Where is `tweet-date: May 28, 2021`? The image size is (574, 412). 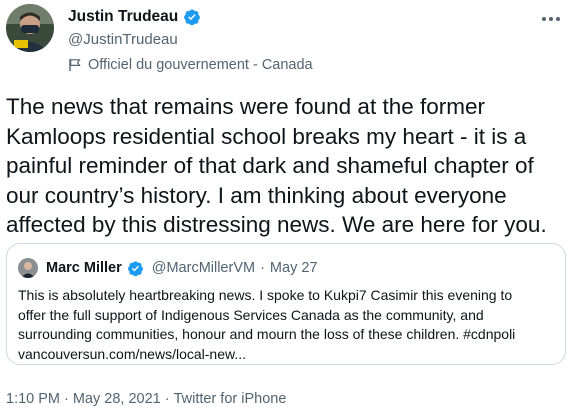
tweet-date: May 28, 2021 is located at coordinates (117, 399).